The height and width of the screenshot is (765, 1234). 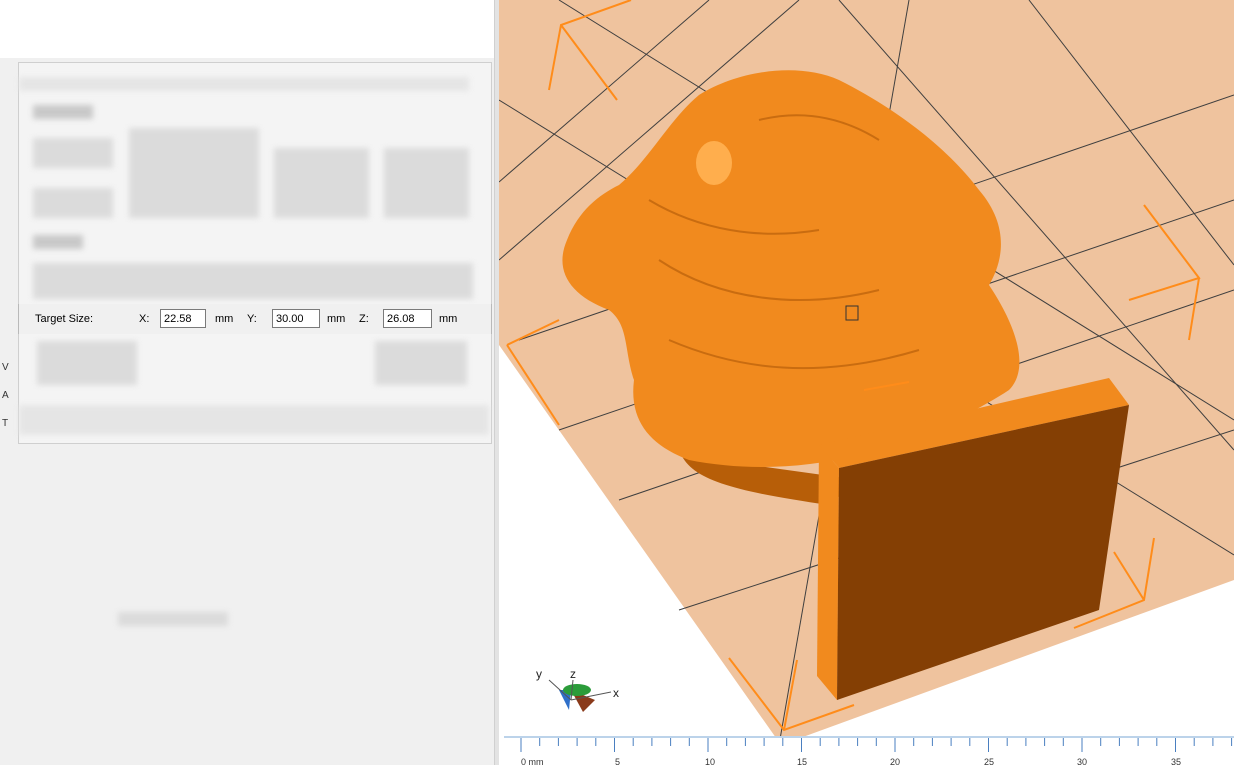 What do you see at coordinates (617, 761) in the screenshot?
I see `ruler-tick-label: 5` at bounding box center [617, 761].